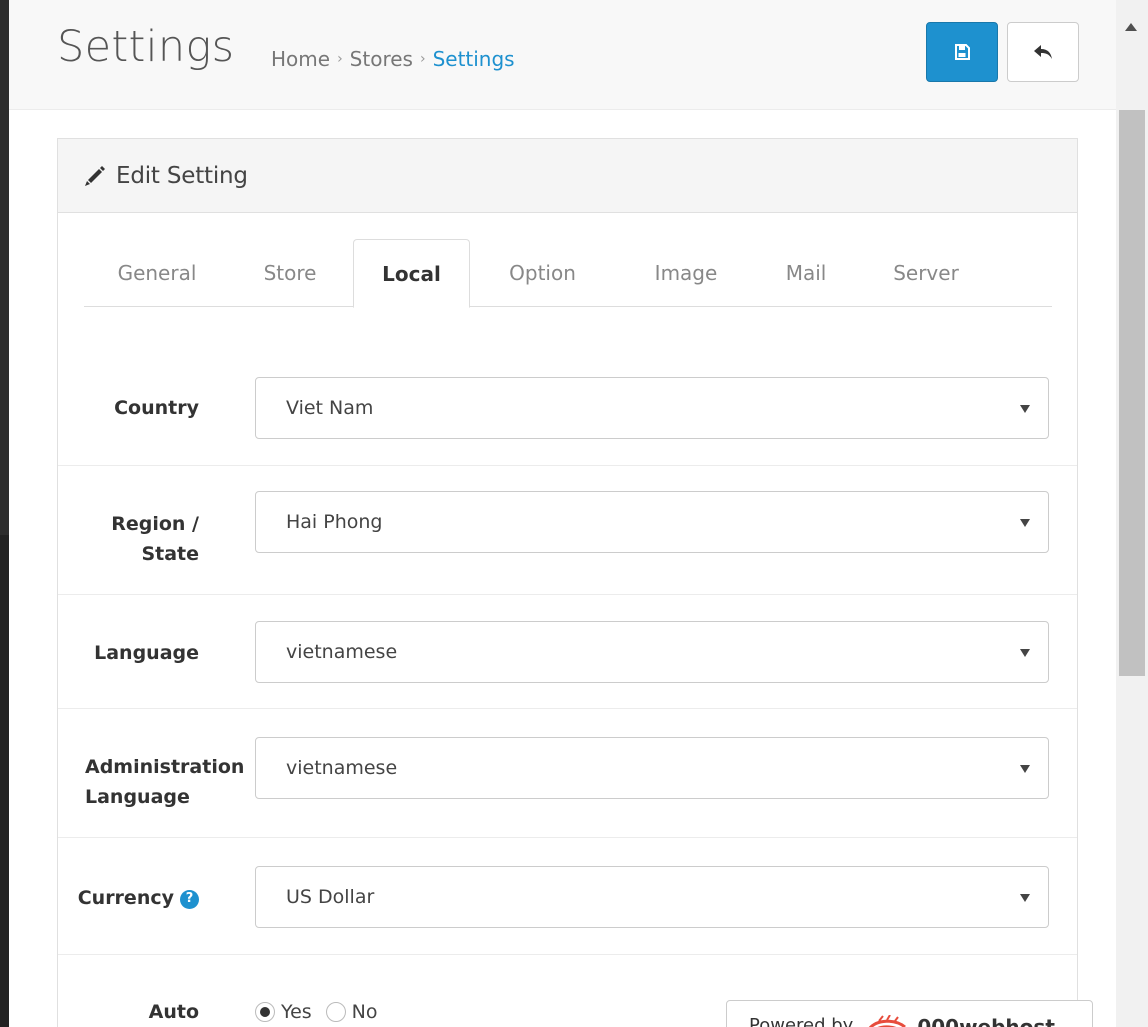 This screenshot has height=1027, width=1148. I want to click on region-label-line2: State, so click(170, 554).